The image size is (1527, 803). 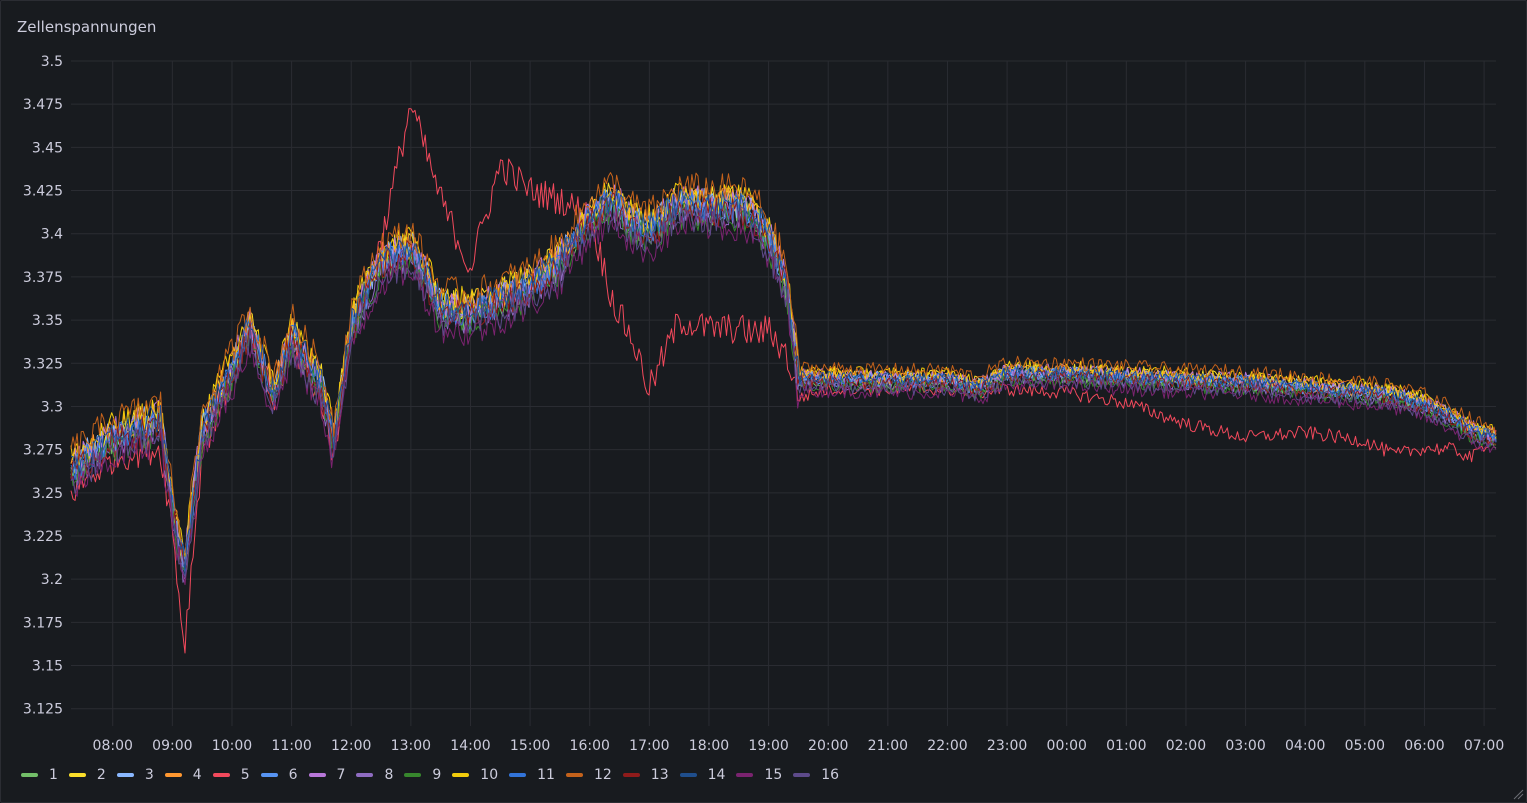 What do you see at coordinates (773, 775) in the screenshot?
I see `legend-label: 15` at bounding box center [773, 775].